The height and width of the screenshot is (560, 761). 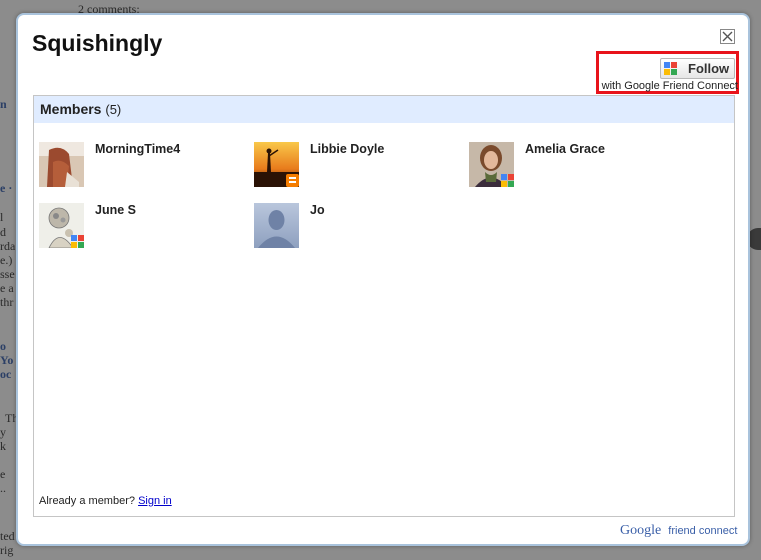 What do you see at coordinates (87, 501) in the screenshot?
I see `already-member-label: Already a member?` at bounding box center [87, 501].